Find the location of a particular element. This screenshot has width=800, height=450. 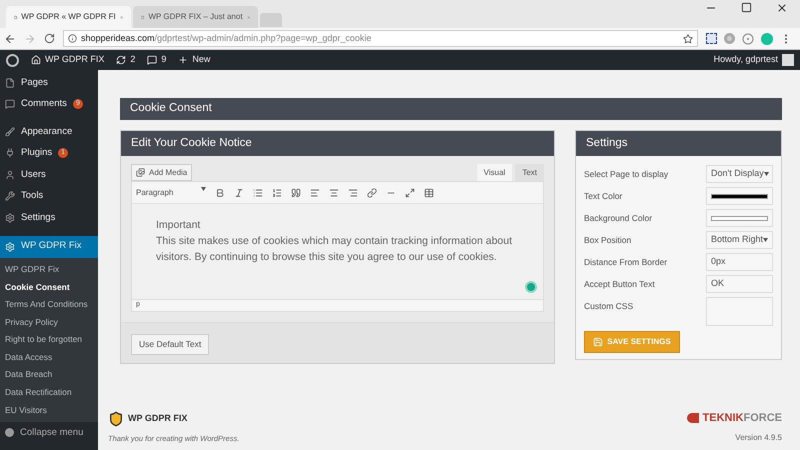

italic-icon is located at coordinates (239, 193).